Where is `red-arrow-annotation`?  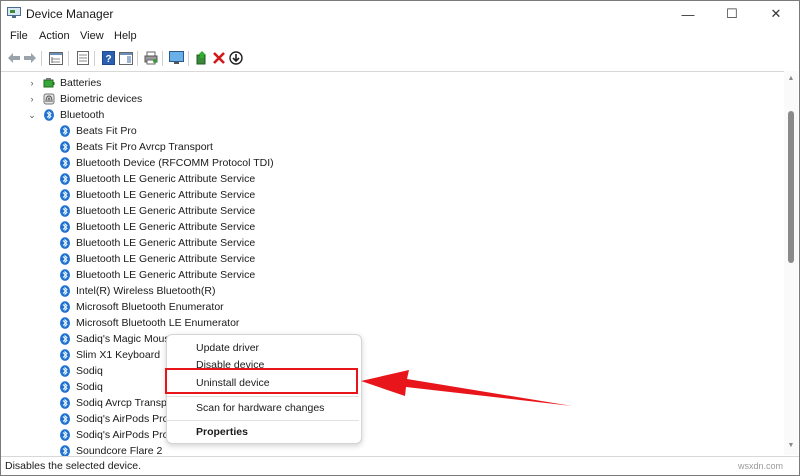 red-arrow-annotation is located at coordinates (466, 388).